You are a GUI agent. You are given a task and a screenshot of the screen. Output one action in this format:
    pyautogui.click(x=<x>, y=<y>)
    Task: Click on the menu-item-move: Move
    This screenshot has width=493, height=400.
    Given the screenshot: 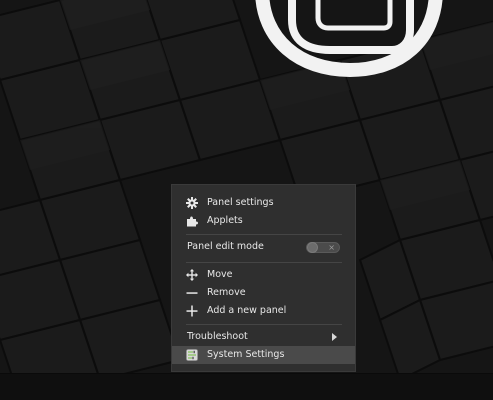 What is the action you would take?
    pyautogui.click(x=263, y=275)
    